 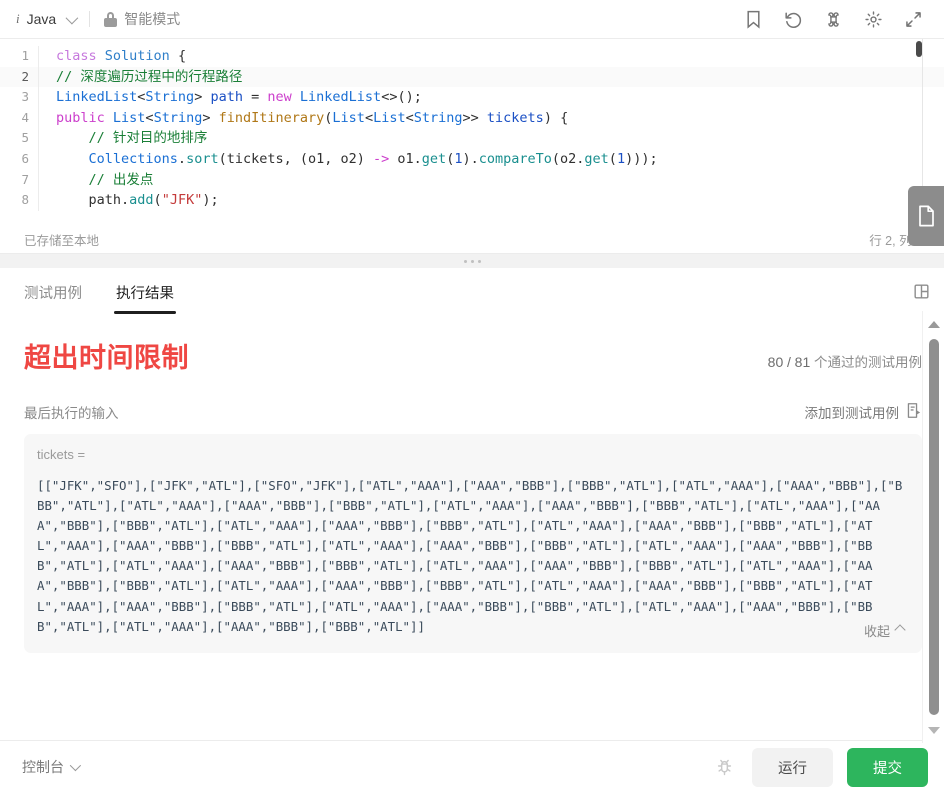 I want to click on toolbar-divider, so click(x=90, y=19).